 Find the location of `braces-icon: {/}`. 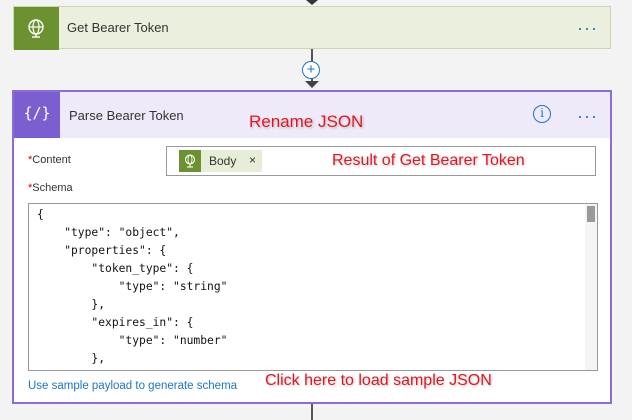

braces-icon: {/} is located at coordinates (37, 113).